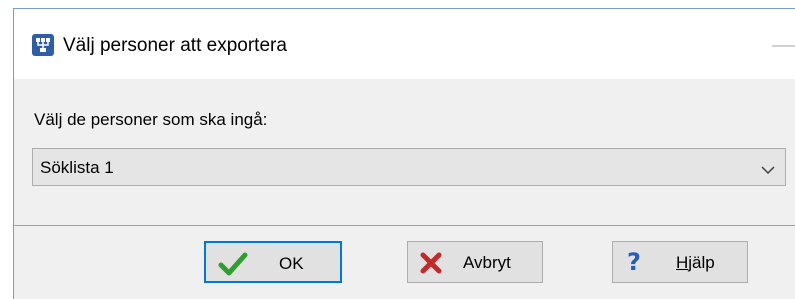 This screenshot has height=299, width=795. Describe the element at coordinates (634, 262) in the screenshot. I see `question-icon: ?` at that location.